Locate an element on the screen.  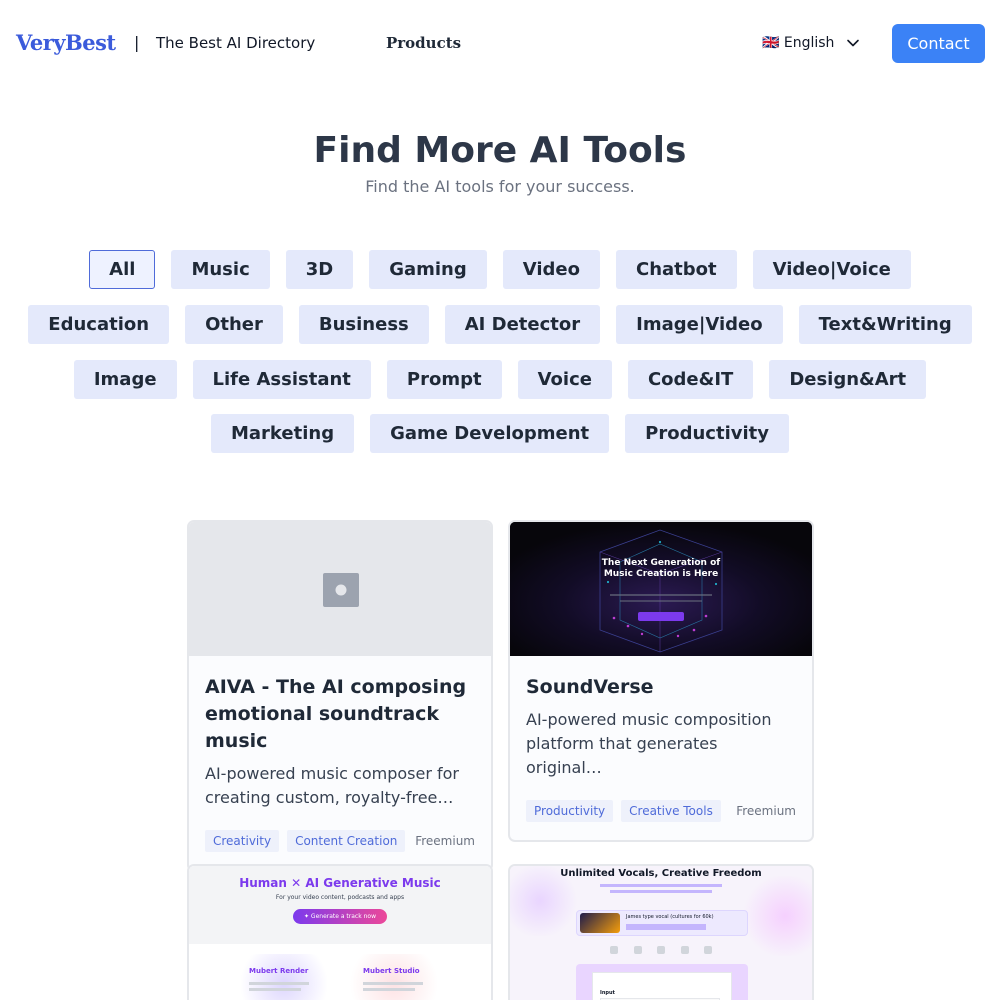
category-text-writing: Text&Writing is located at coordinates (885, 324).